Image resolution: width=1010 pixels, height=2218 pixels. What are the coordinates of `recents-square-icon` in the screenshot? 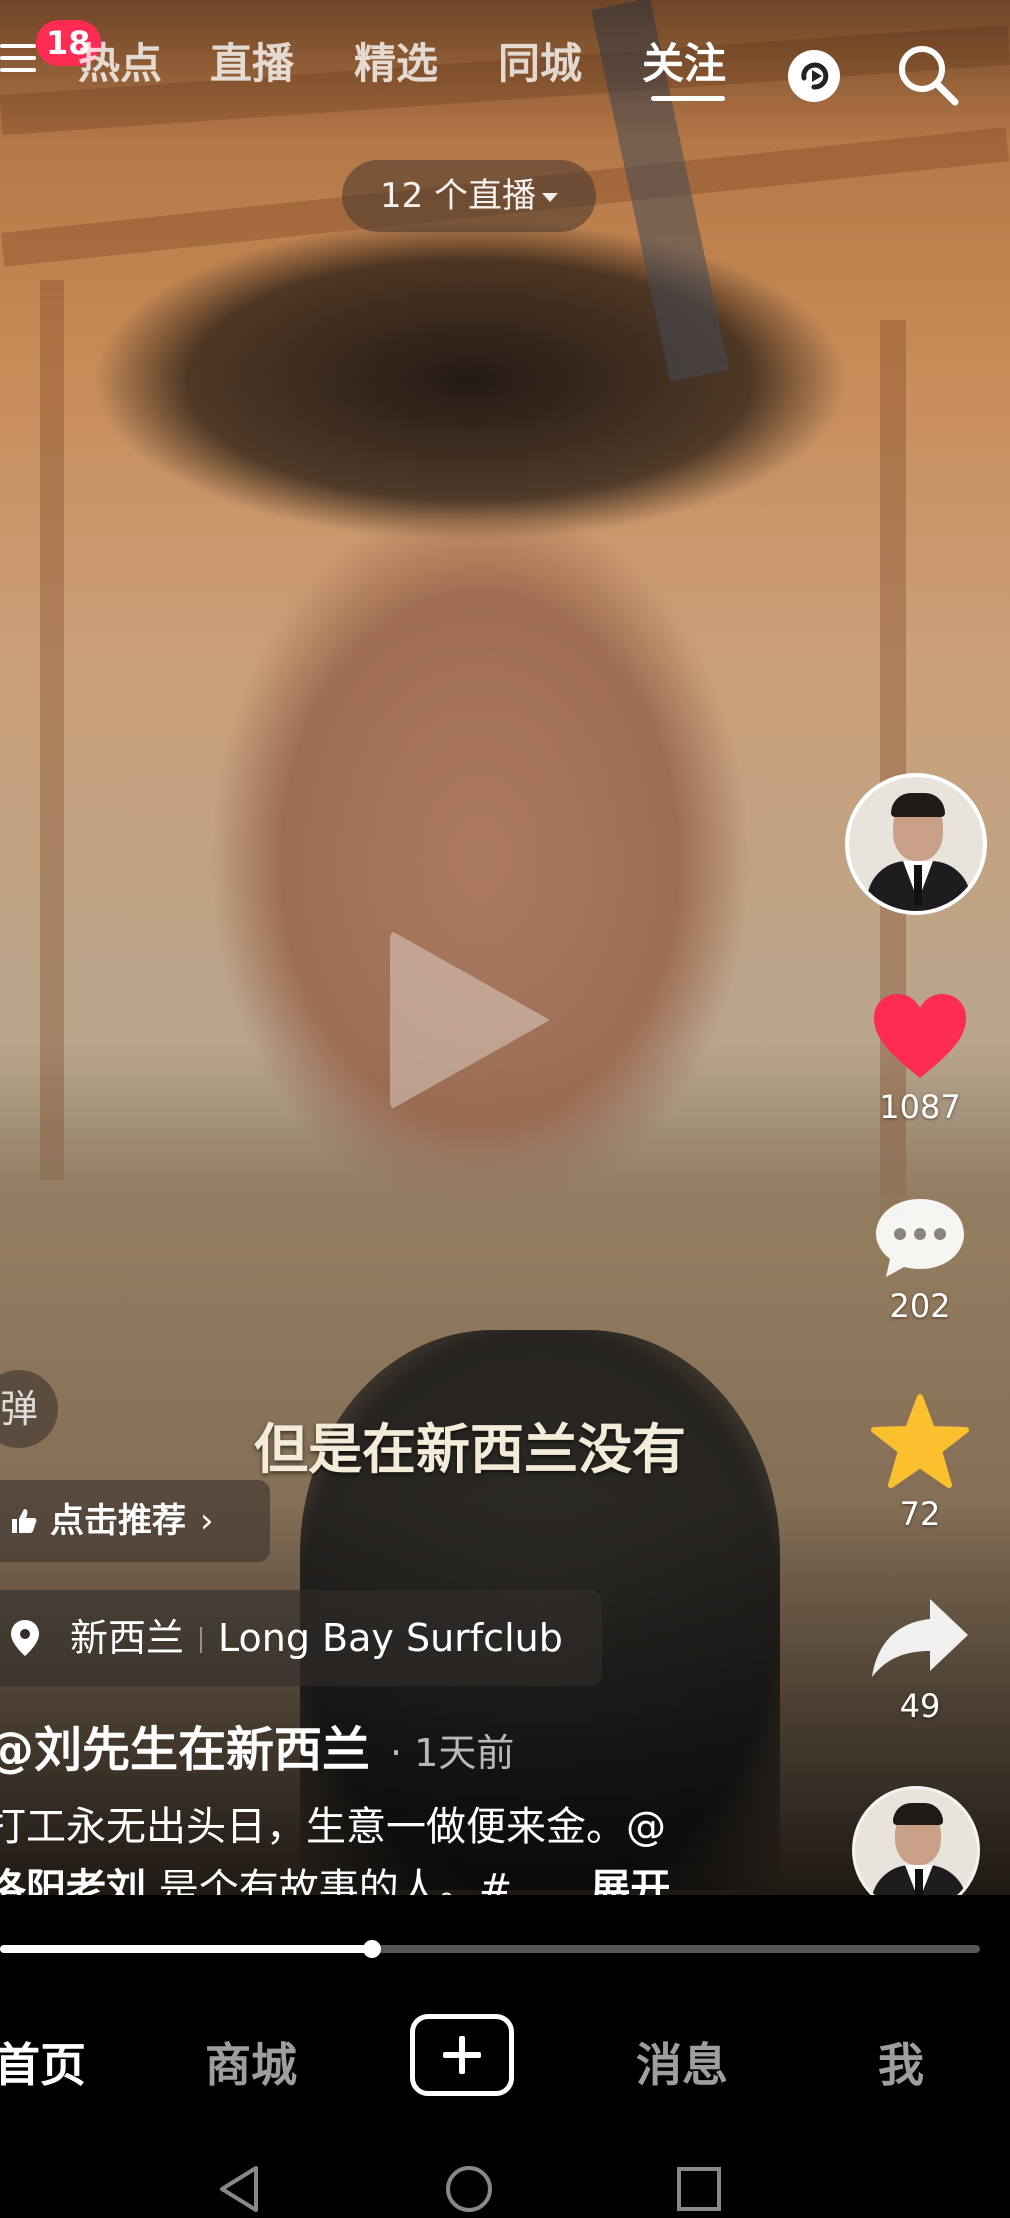 It's located at (699, 2189).